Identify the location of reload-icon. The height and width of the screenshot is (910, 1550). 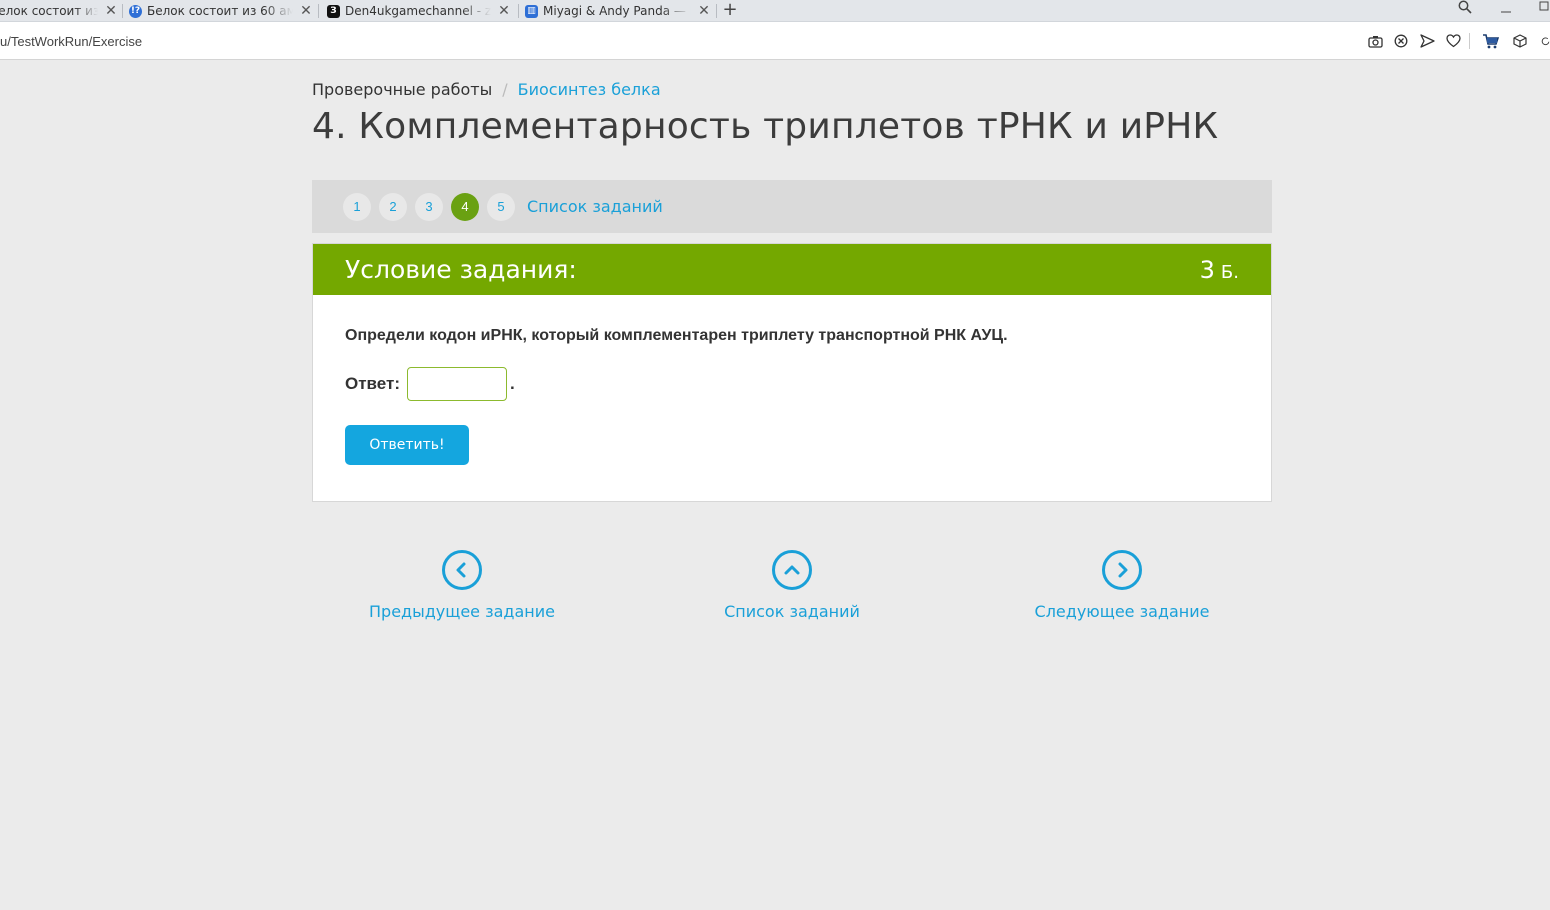
(1545, 41).